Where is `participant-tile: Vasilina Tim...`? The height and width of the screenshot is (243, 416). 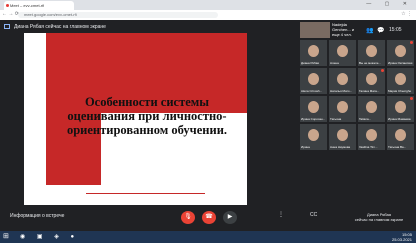 participant-tile: Vasilina Tim... is located at coordinates (371, 137).